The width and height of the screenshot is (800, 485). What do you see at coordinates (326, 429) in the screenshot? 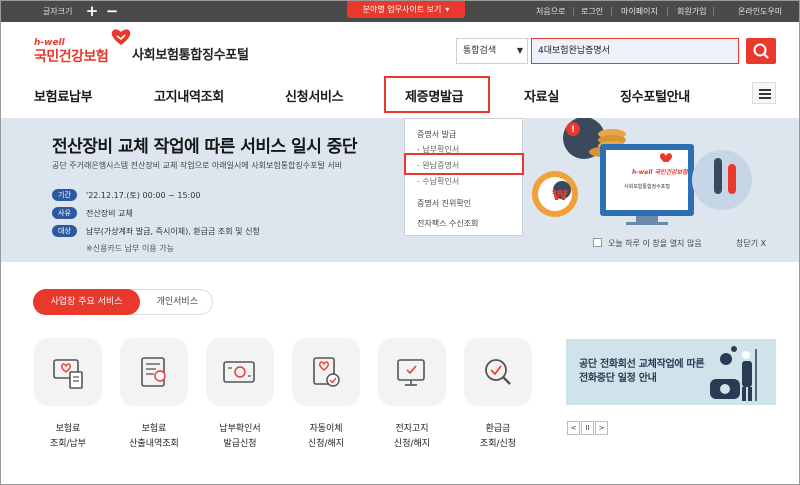
I see `label-line: 자동이체` at bounding box center [326, 429].